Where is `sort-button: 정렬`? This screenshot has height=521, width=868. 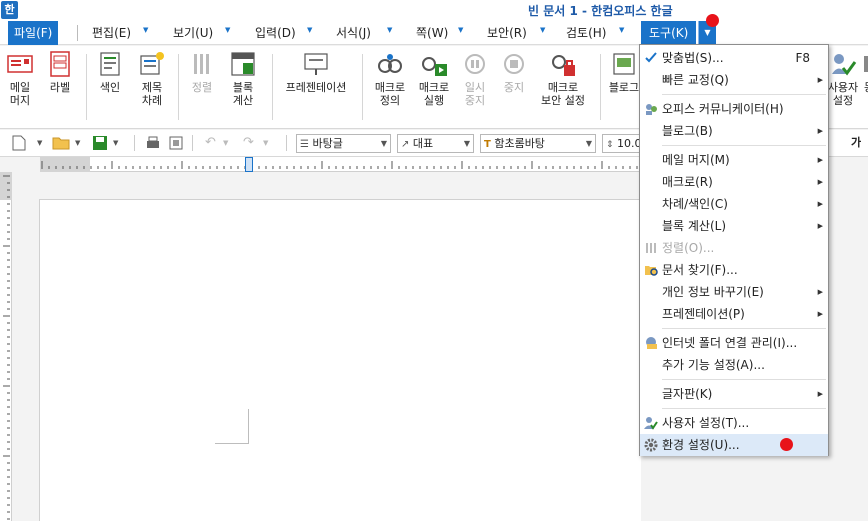 sort-button: 정렬 is located at coordinates (202, 72).